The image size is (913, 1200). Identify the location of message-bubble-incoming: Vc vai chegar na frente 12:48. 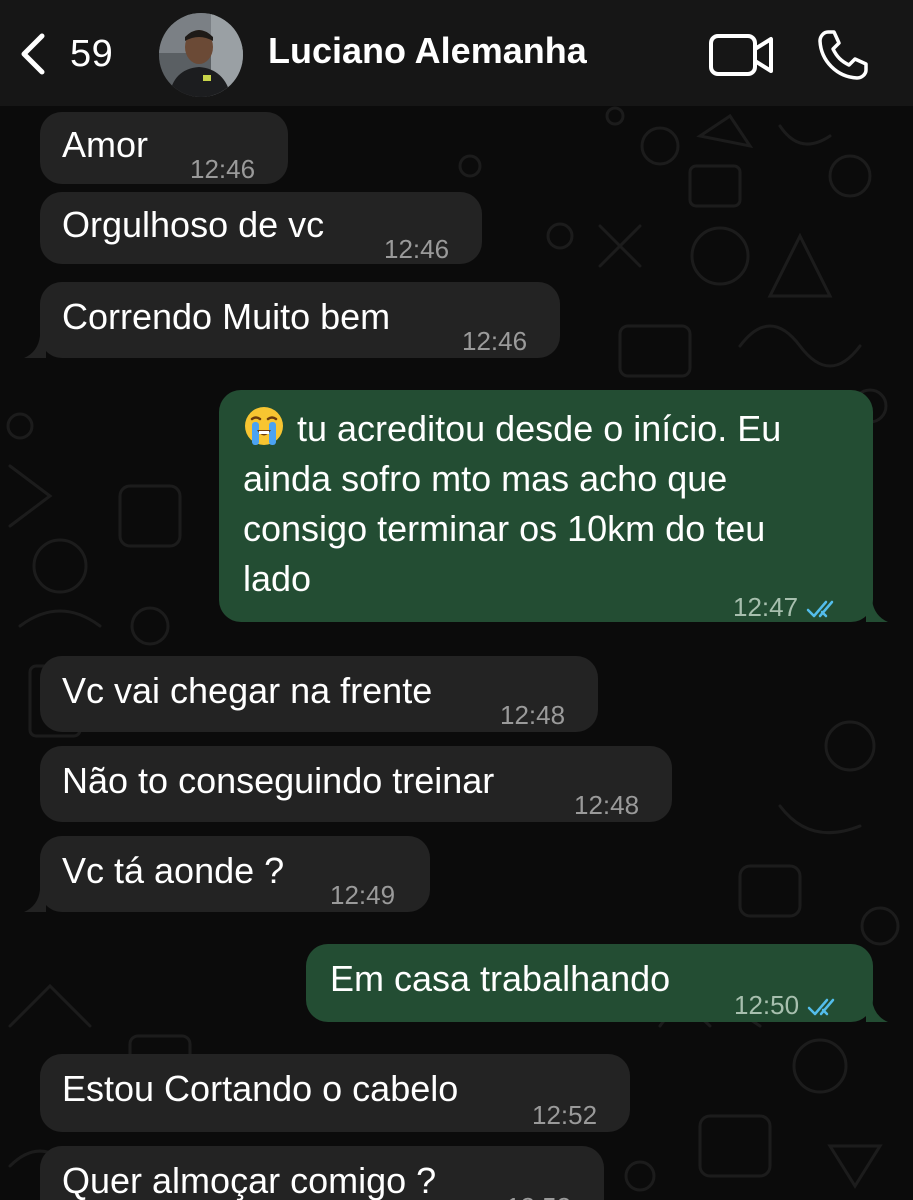
(319, 694).